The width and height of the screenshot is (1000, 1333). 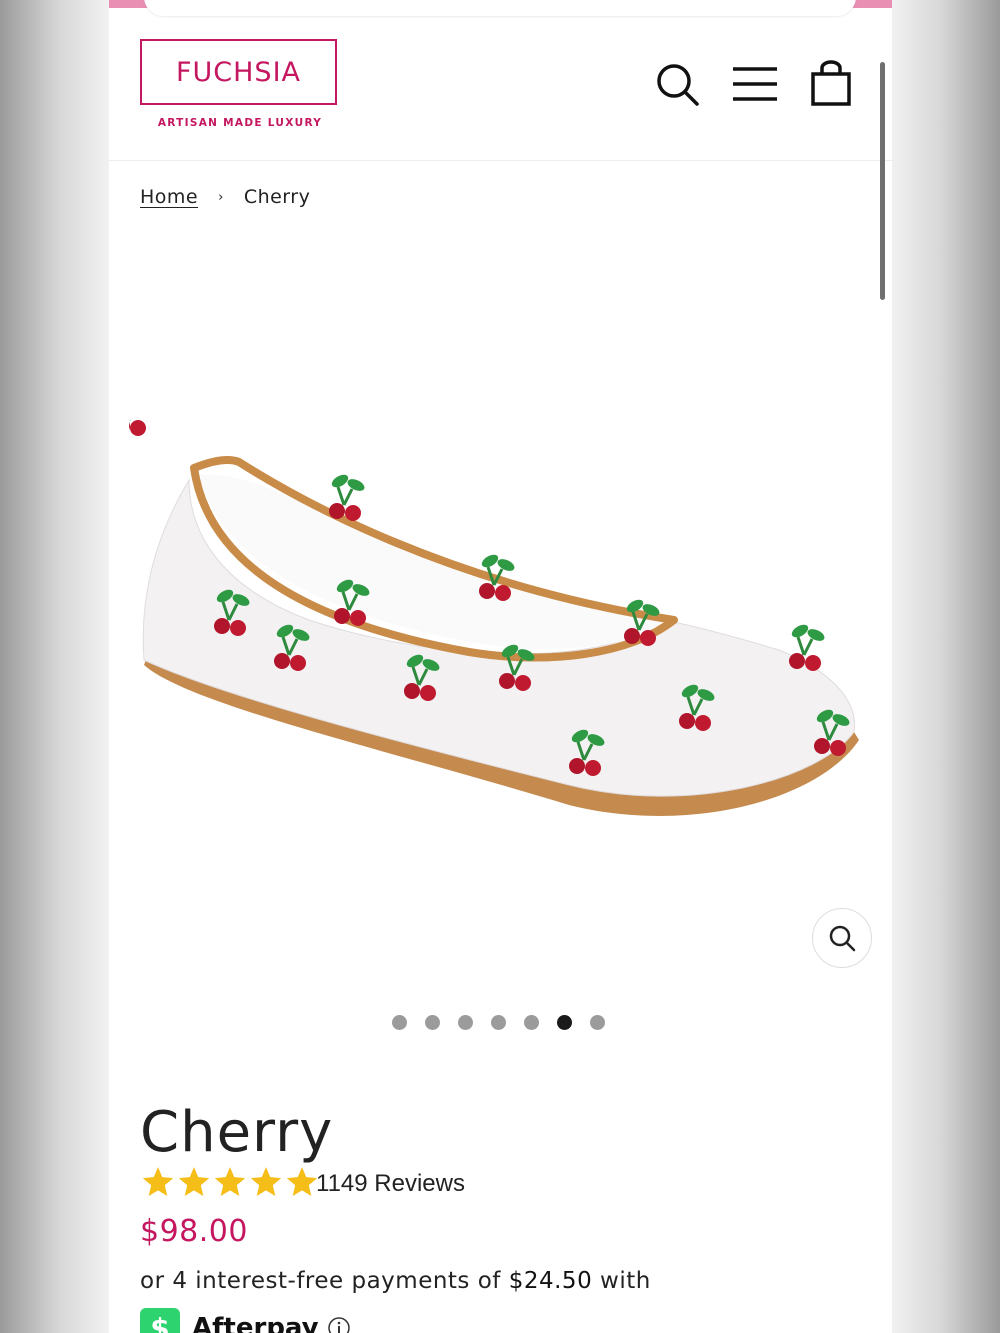 I want to click on brand-logo: FUCHSIA, so click(x=238, y=72).